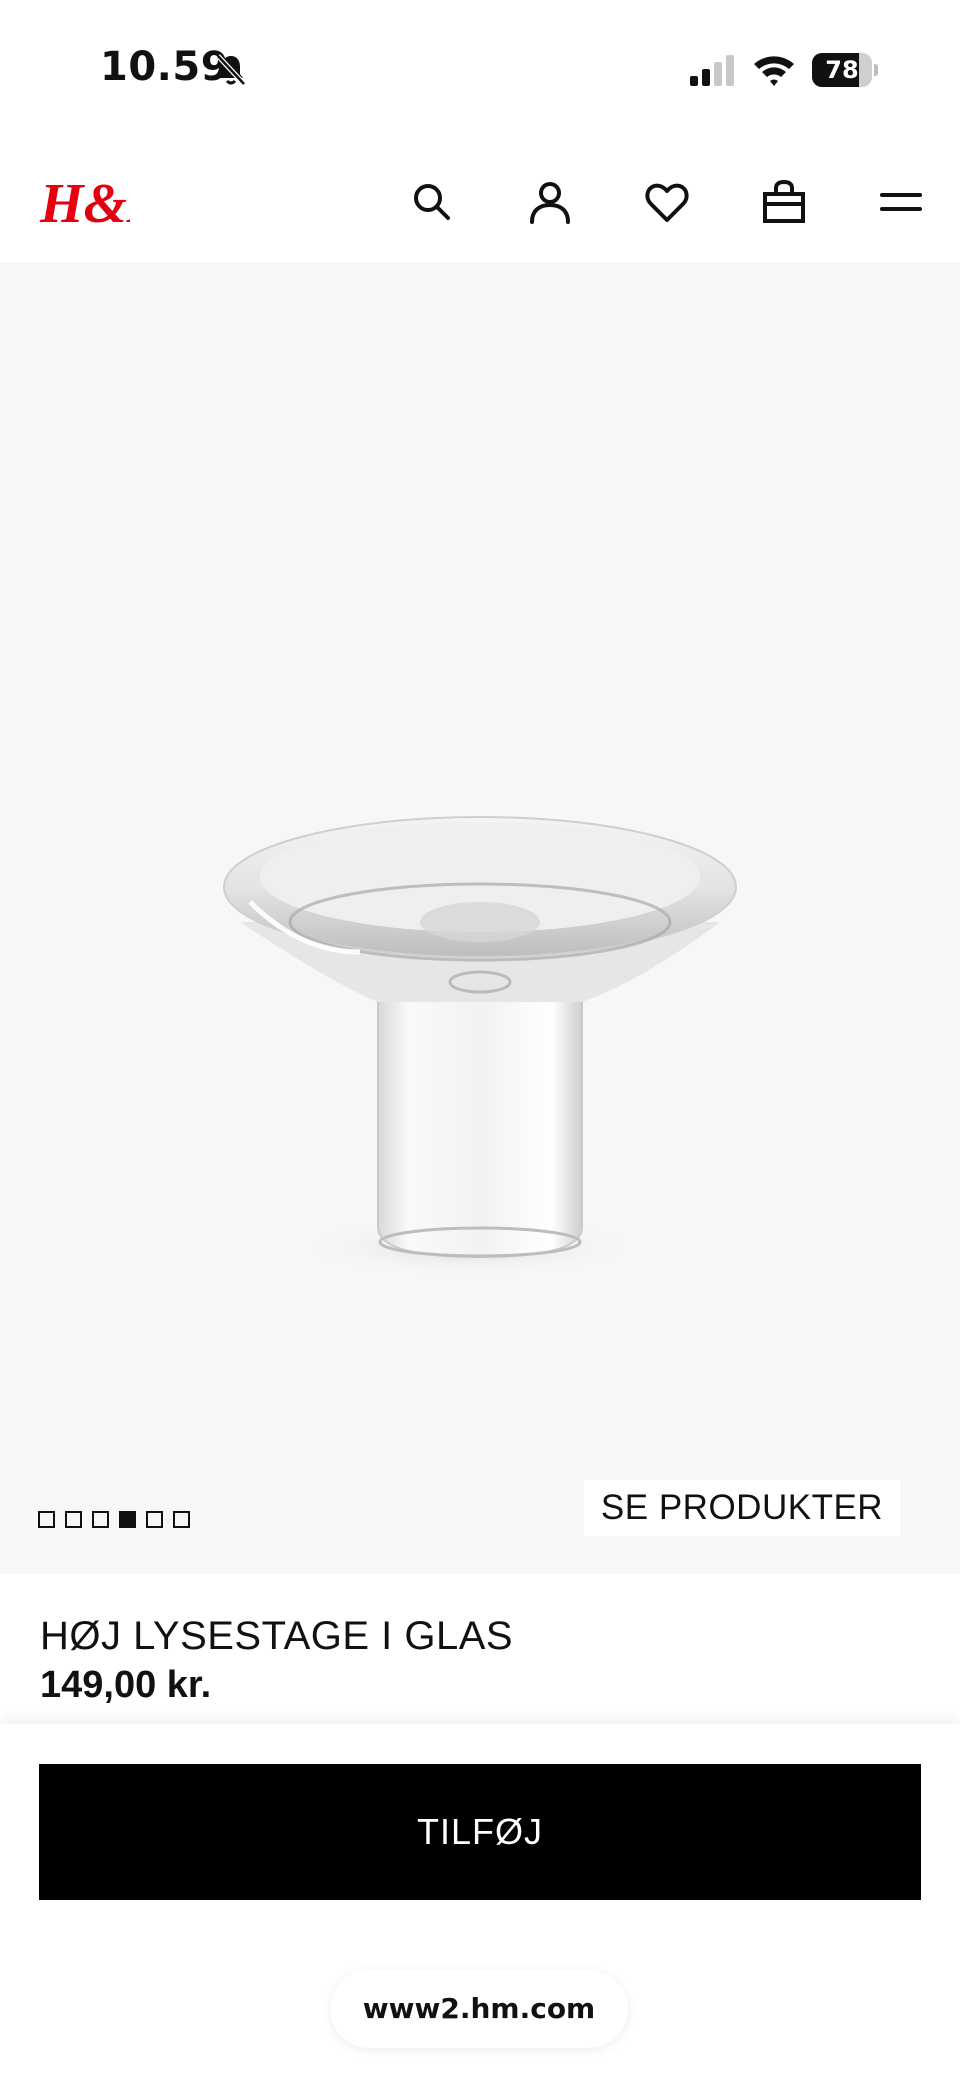 The height and width of the screenshot is (2081, 960). What do you see at coordinates (479, 2009) in the screenshot?
I see `browser-url-bar: www2.hm.com` at bounding box center [479, 2009].